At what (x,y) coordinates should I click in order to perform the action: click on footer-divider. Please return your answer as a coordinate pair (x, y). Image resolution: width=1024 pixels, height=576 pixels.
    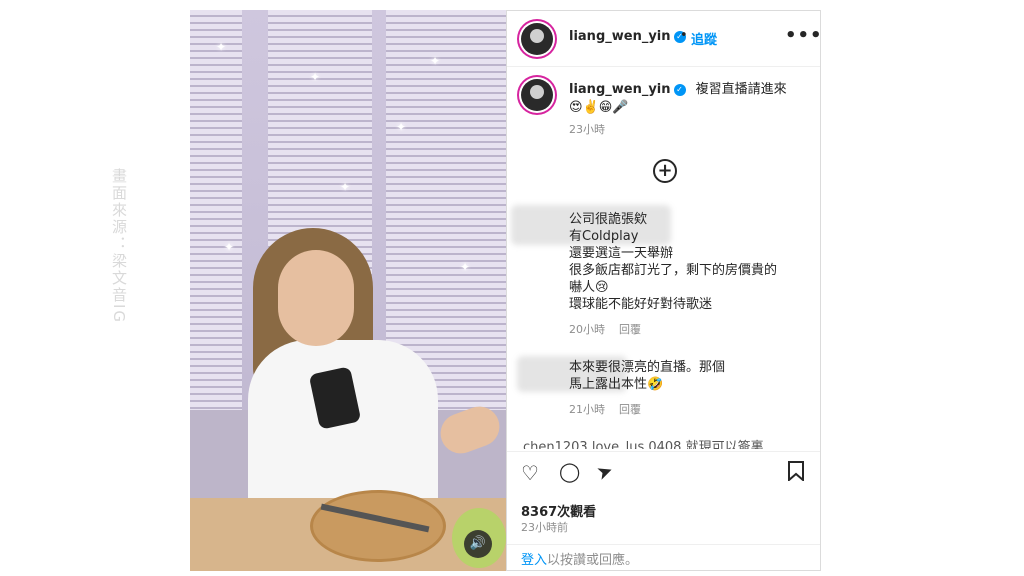
    Looking at the image, I should click on (663, 544).